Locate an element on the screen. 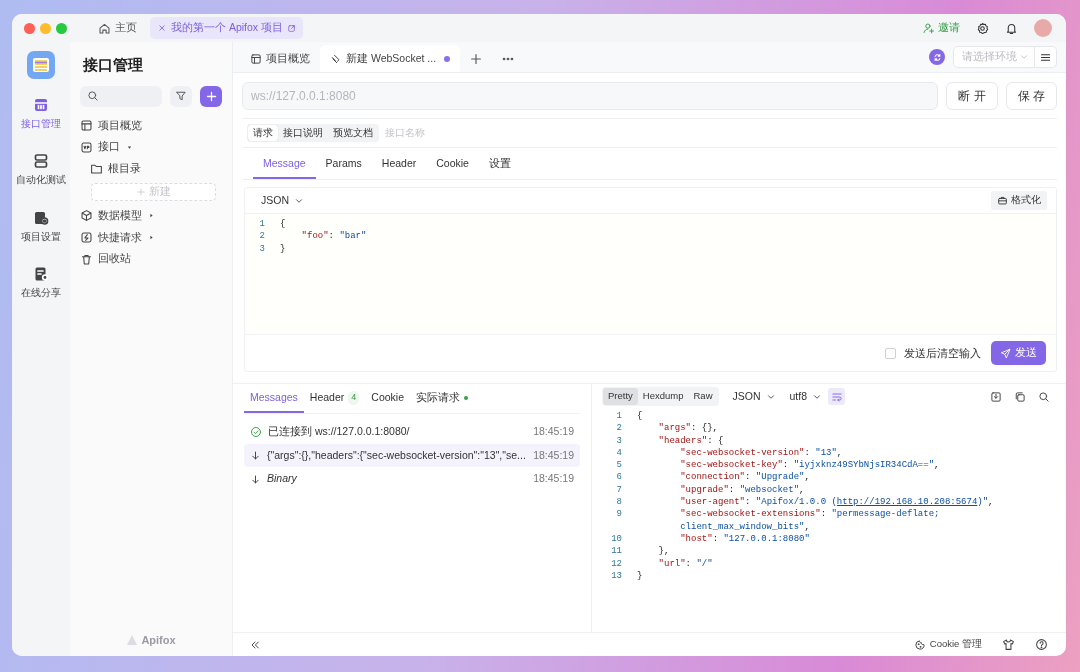 The width and height of the screenshot is (1080, 672). line-number: 8 is located at coordinates (618, 502).